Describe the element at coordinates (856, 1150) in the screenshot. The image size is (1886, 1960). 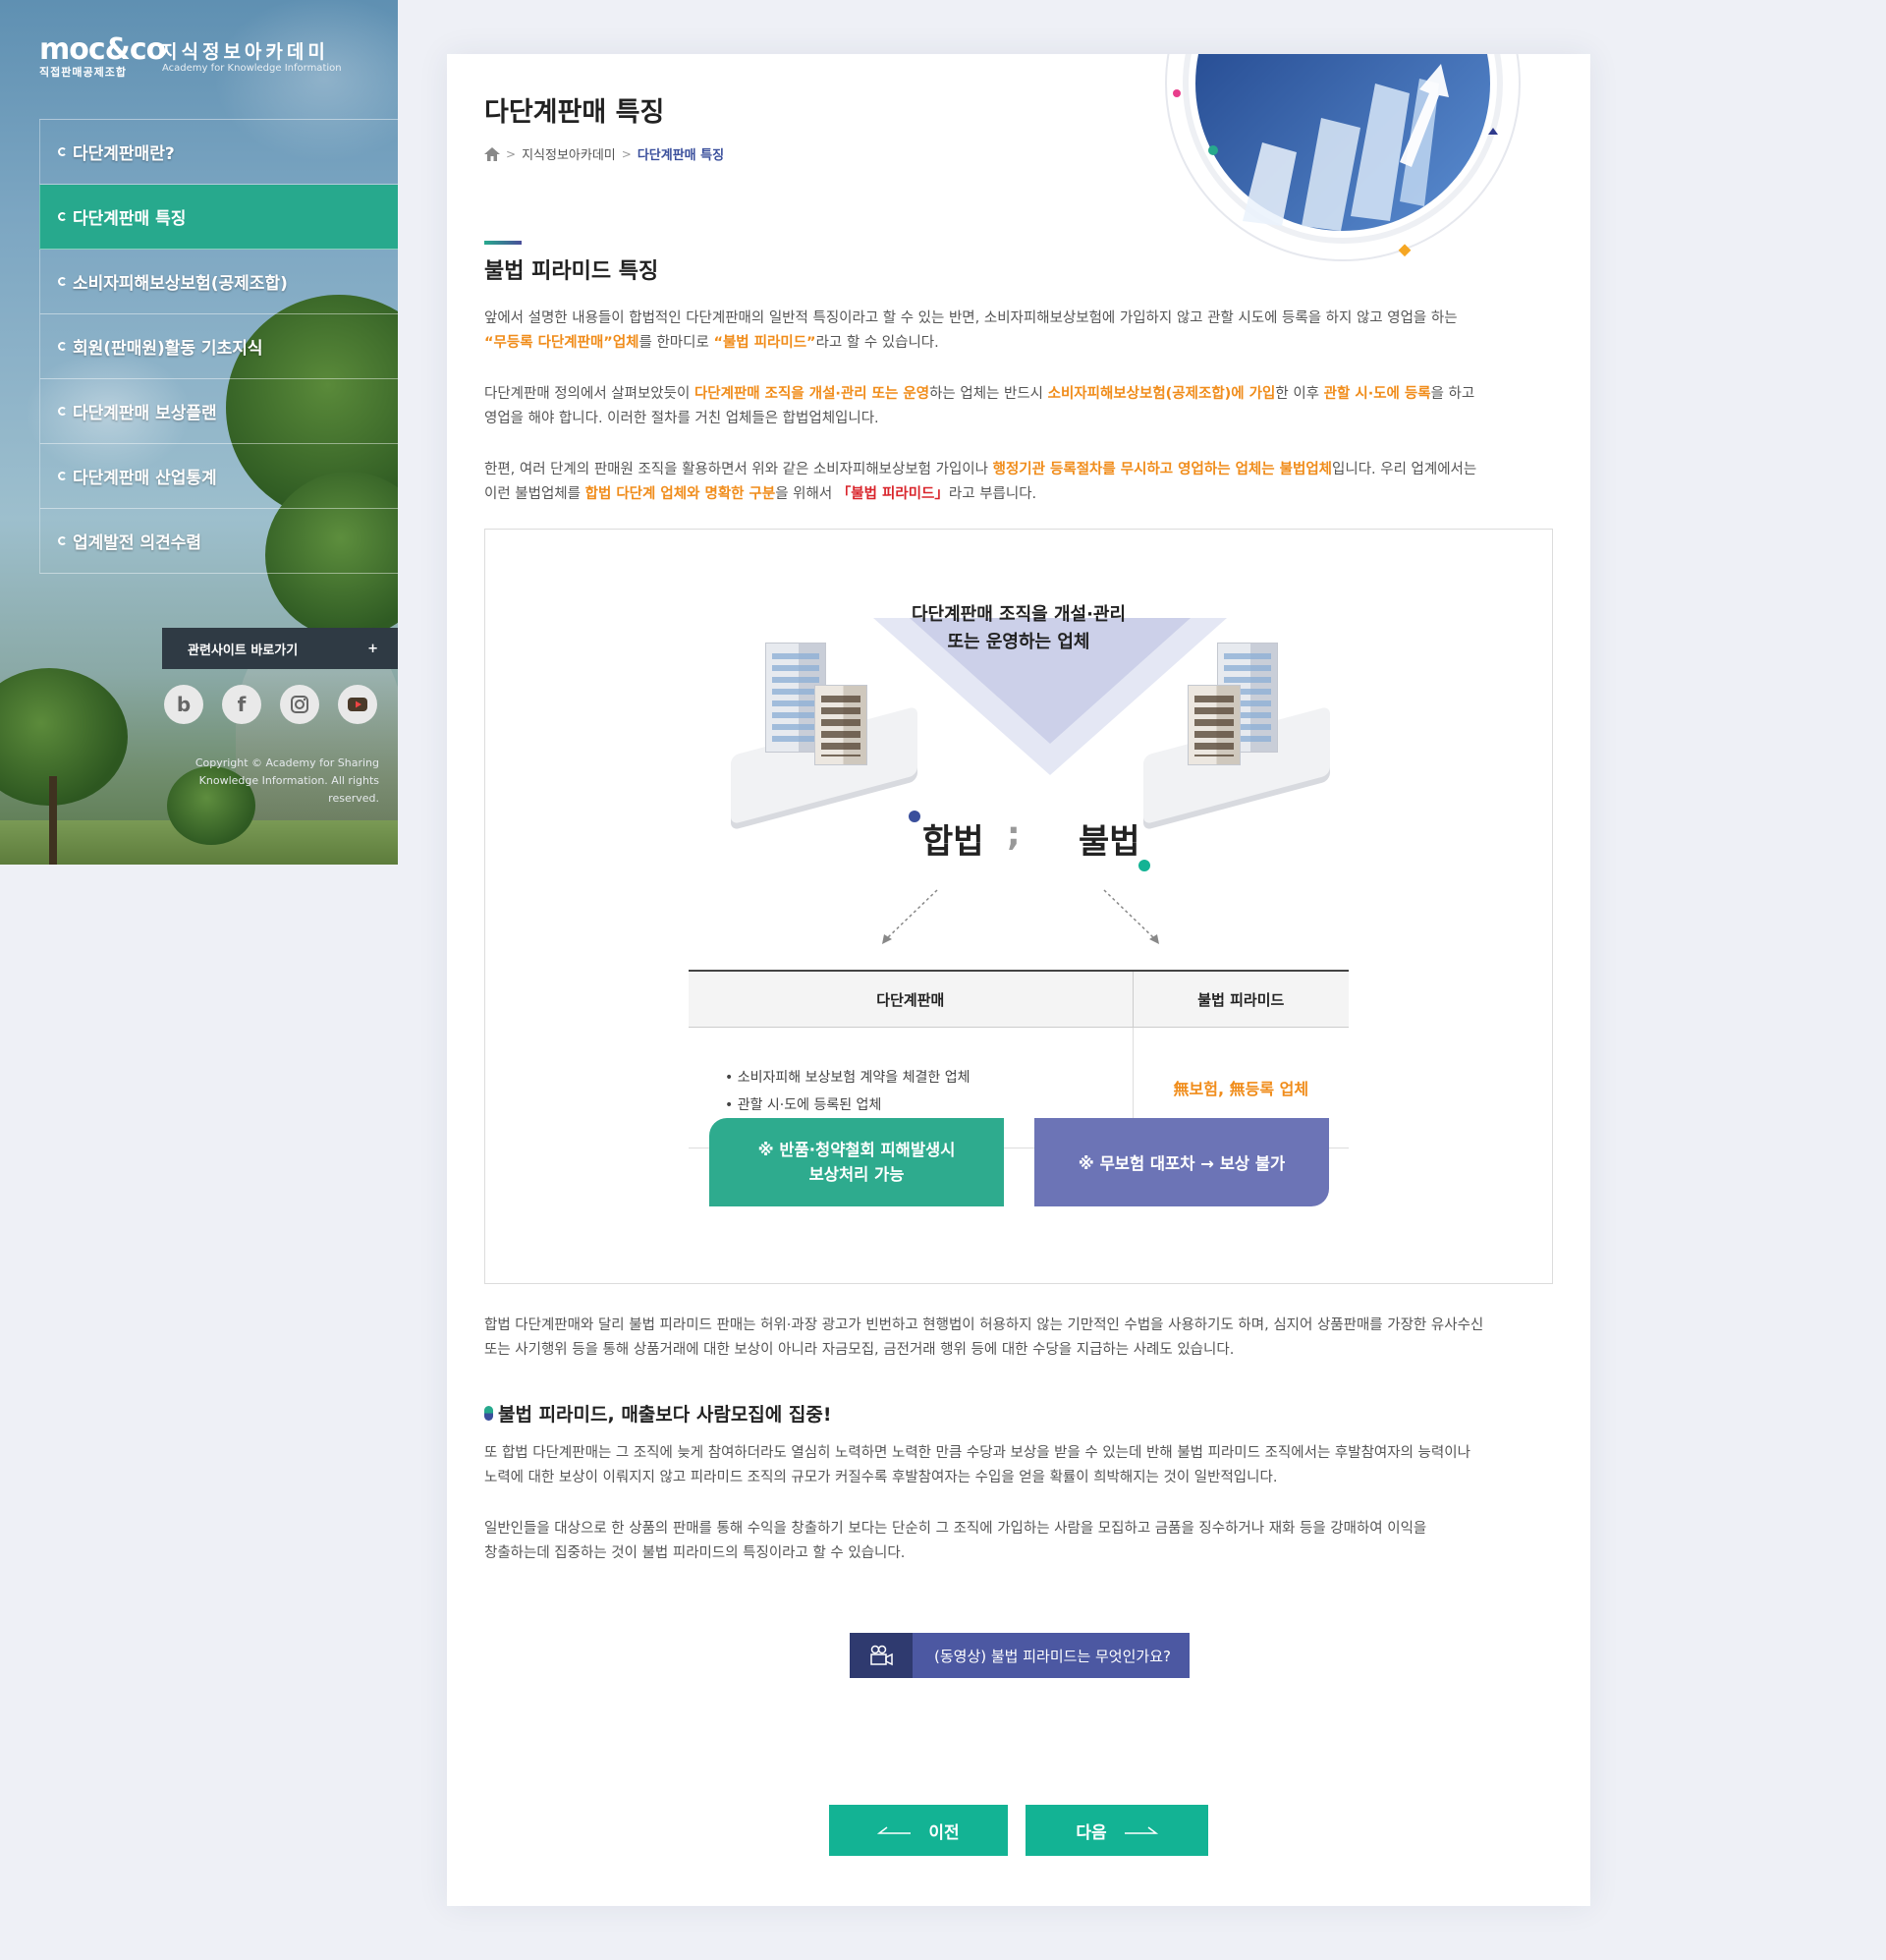
I see `note-line: ※ 반품·청약철회 피해발생시` at that location.